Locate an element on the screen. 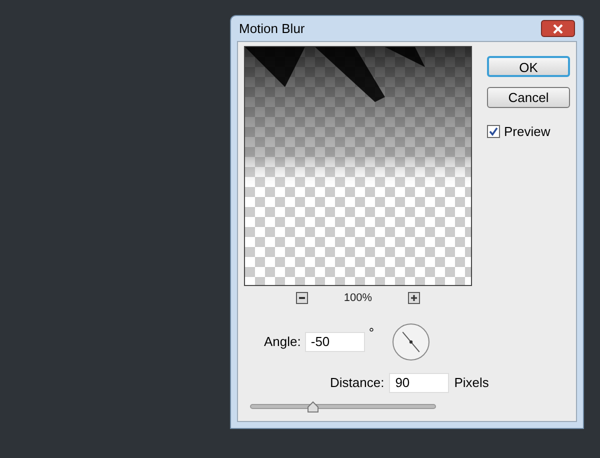 Image resolution: width=600 pixels, height=458 pixels. close-icon is located at coordinates (558, 29).